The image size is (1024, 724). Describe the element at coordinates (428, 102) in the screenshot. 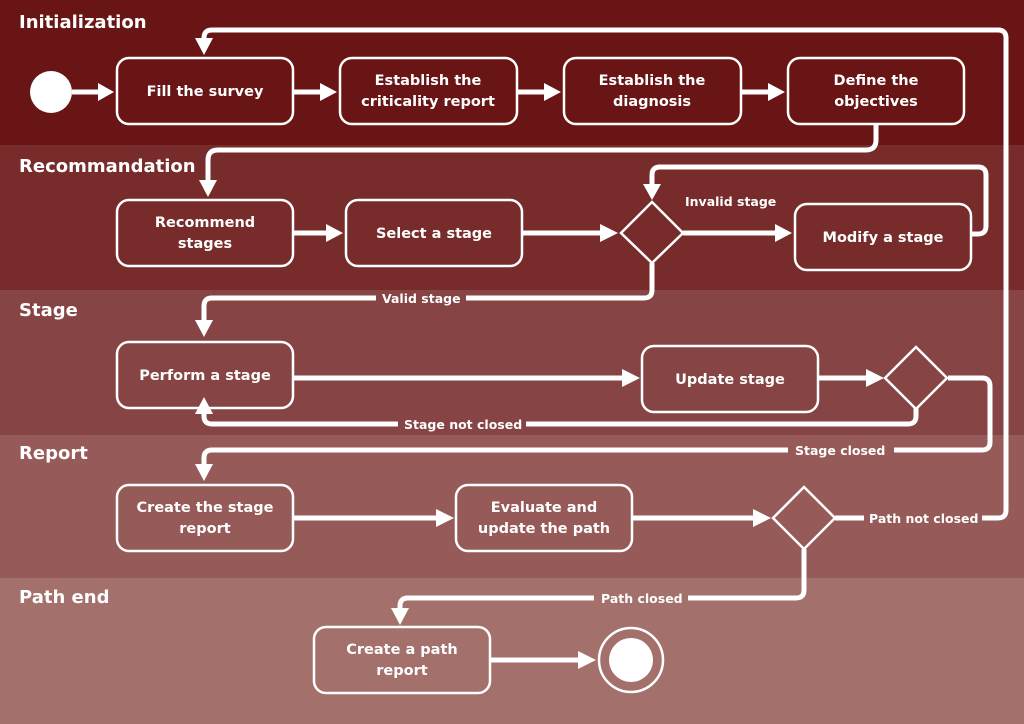

I see `action-label: criticality report` at that location.